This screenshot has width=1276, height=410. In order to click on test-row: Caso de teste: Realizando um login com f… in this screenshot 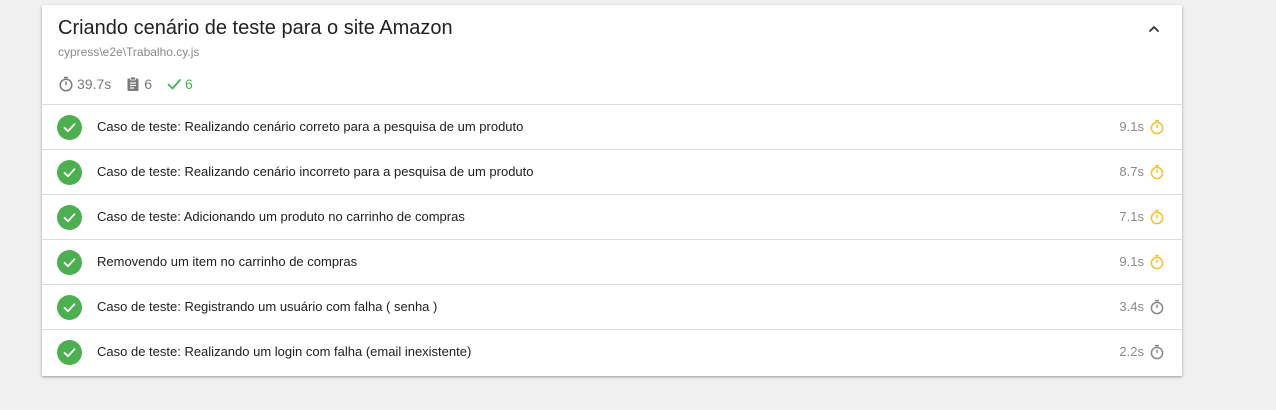, I will do `click(612, 352)`.